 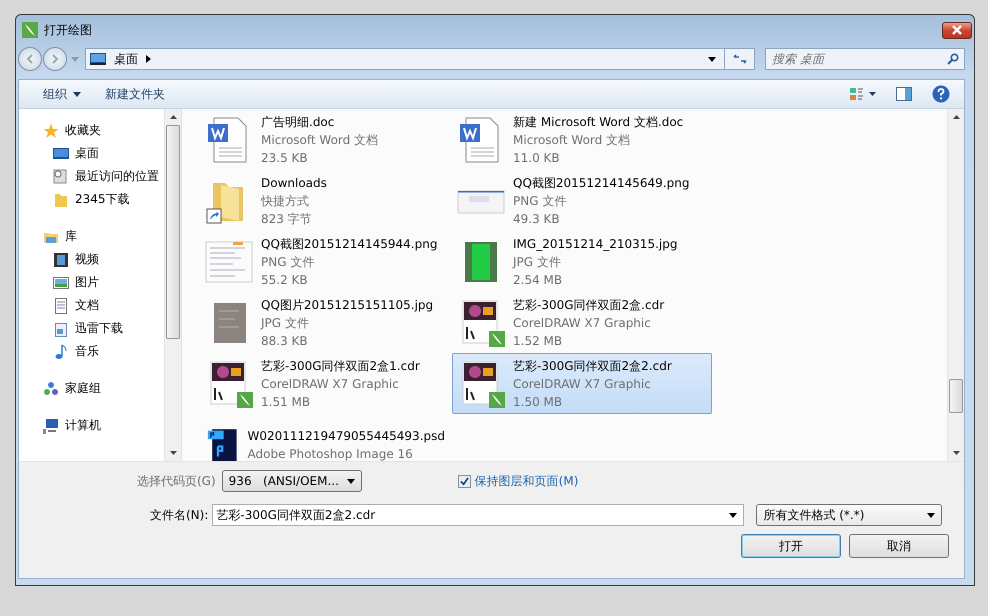 What do you see at coordinates (91, 328) in the screenshot?
I see `sidebar-item: 迅雷下载` at bounding box center [91, 328].